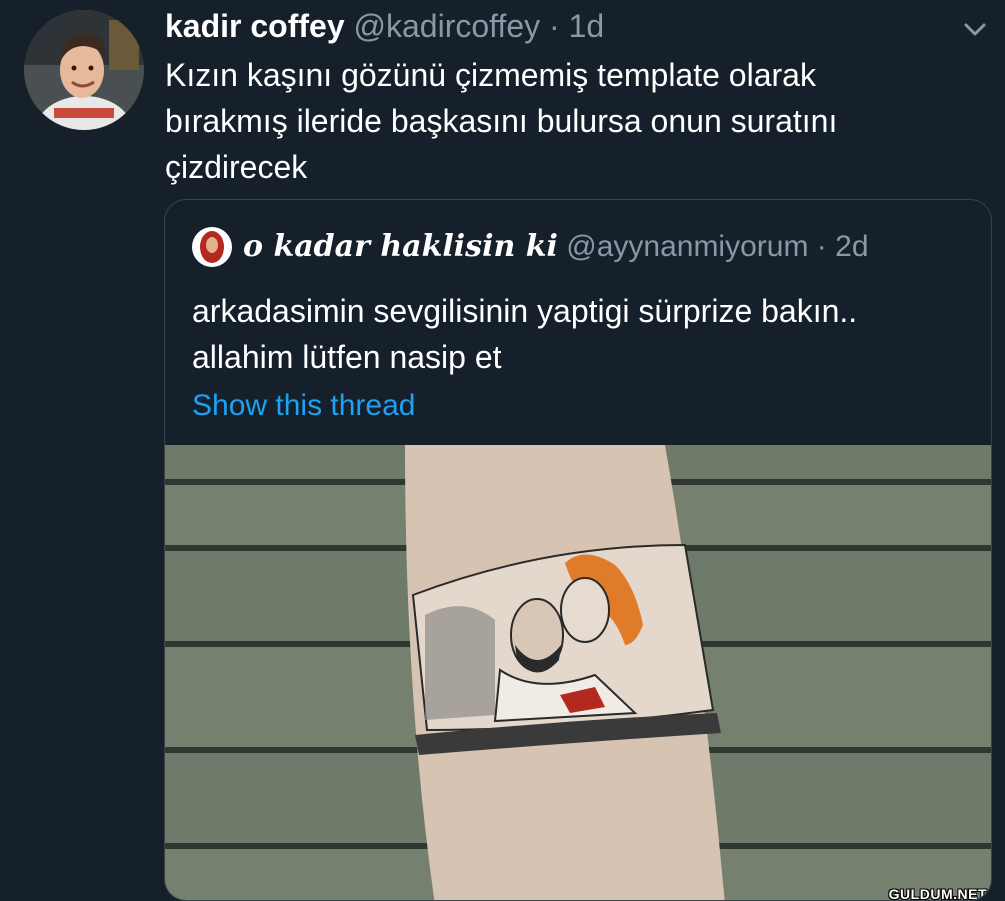  Describe the element at coordinates (587, 26) in the screenshot. I see `timestamp: 1d` at that location.